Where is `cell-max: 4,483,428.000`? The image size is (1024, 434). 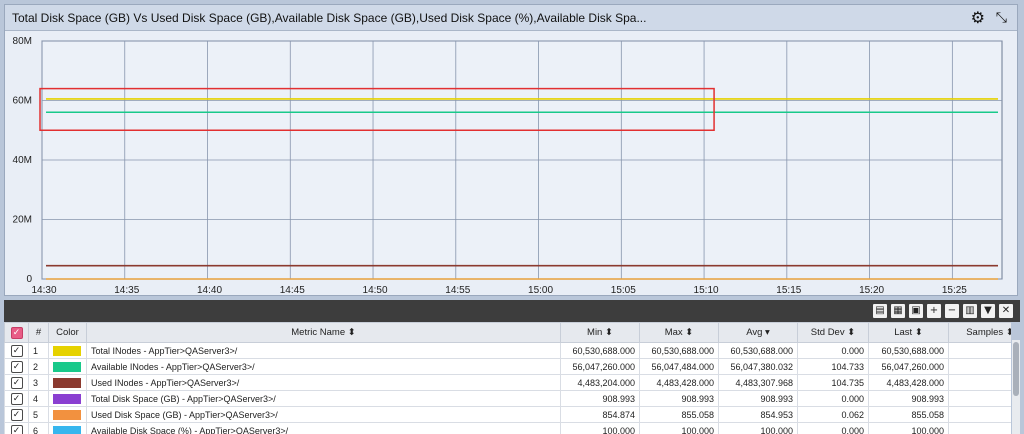
cell-max: 4,483,428.000 is located at coordinates (679, 382).